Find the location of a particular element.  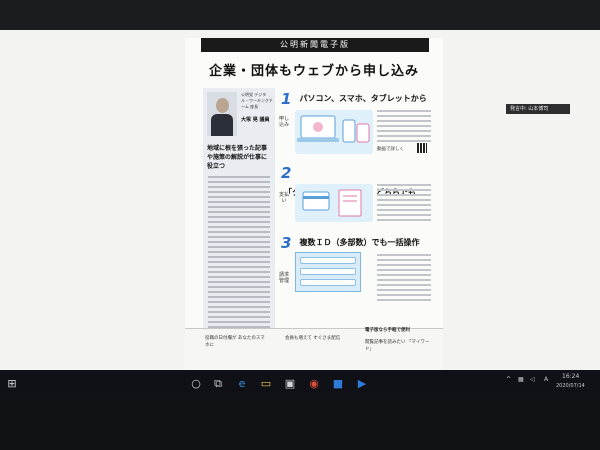

credit-card-icon is located at coordinates (332, 203).